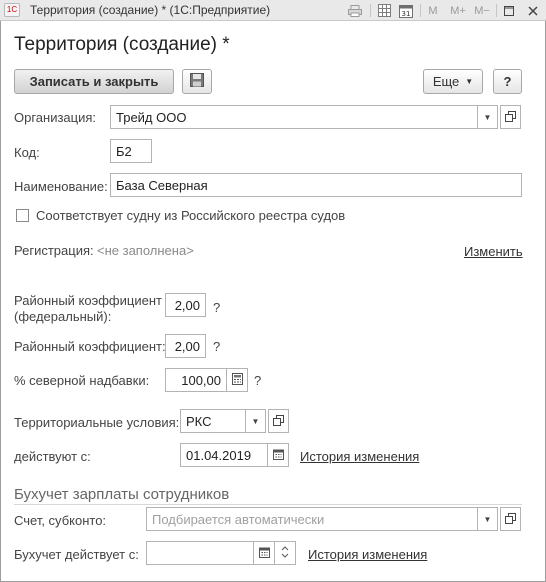  I want to click on account-field: Подбирается автоматически, so click(312, 519).